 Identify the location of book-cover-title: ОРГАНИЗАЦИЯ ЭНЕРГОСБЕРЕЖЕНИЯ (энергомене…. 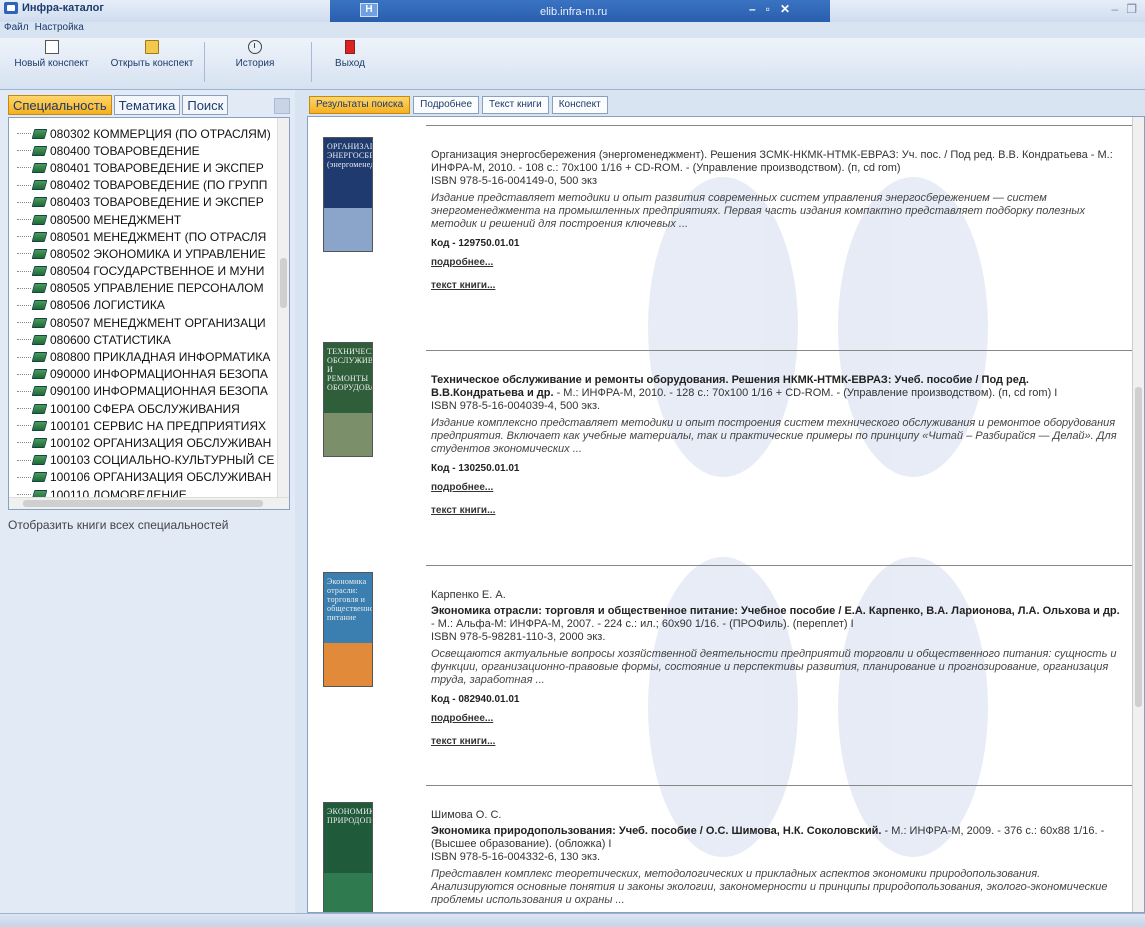
(349, 155).